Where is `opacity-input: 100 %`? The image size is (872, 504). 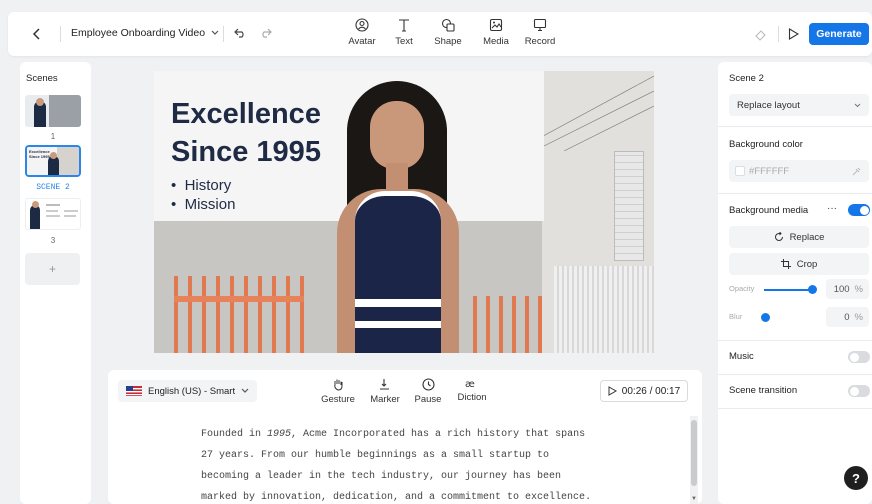 opacity-input: 100 % is located at coordinates (847, 289).